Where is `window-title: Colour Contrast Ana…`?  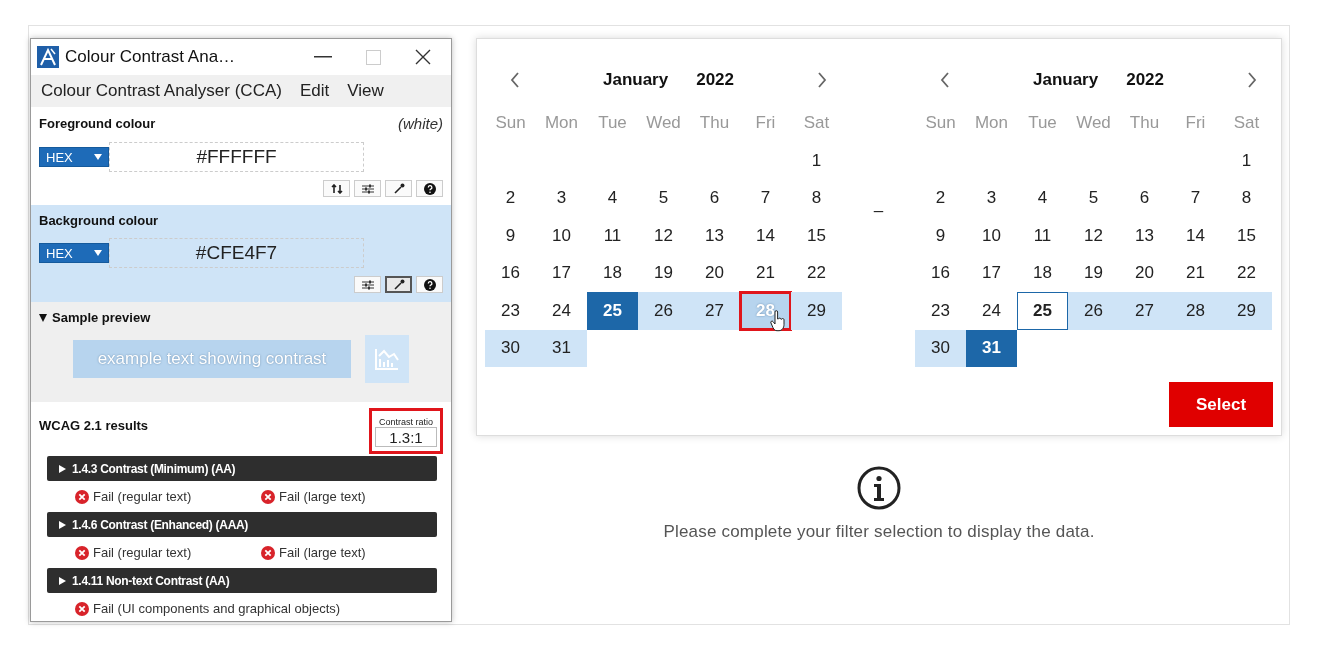
window-title: Colour Contrast Ana… is located at coordinates (151, 57).